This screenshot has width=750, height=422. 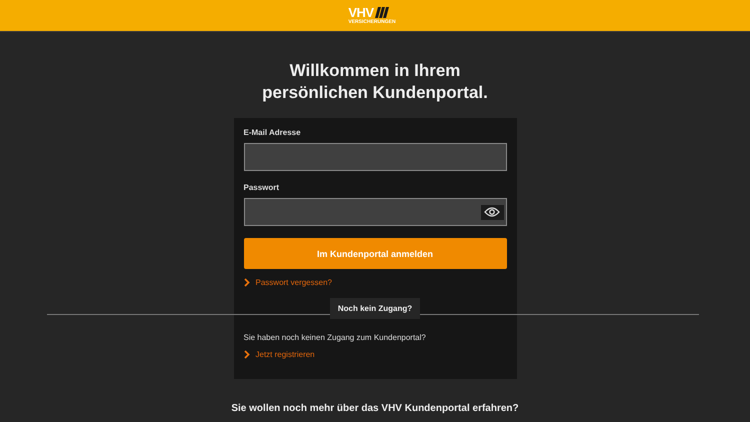 What do you see at coordinates (294, 282) in the screenshot?
I see `forgot-password-link: Passwort vergessen?` at bounding box center [294, 282].